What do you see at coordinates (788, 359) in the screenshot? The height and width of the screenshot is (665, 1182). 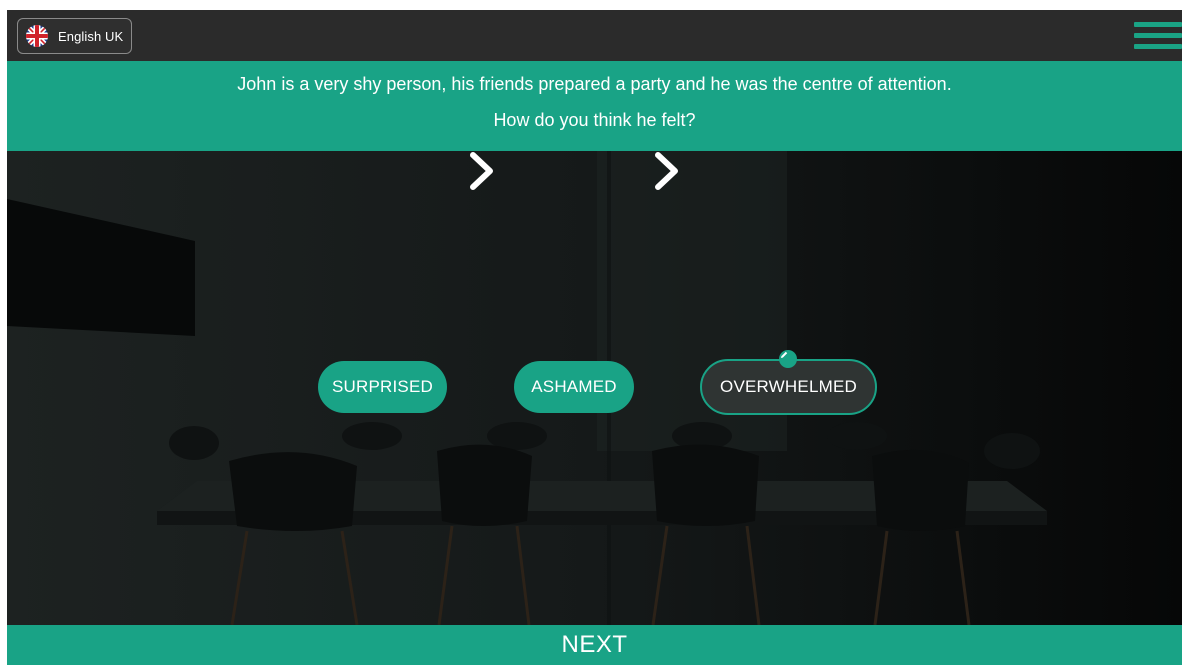 I see `pencil-icon` at bounding box center [788, 359].